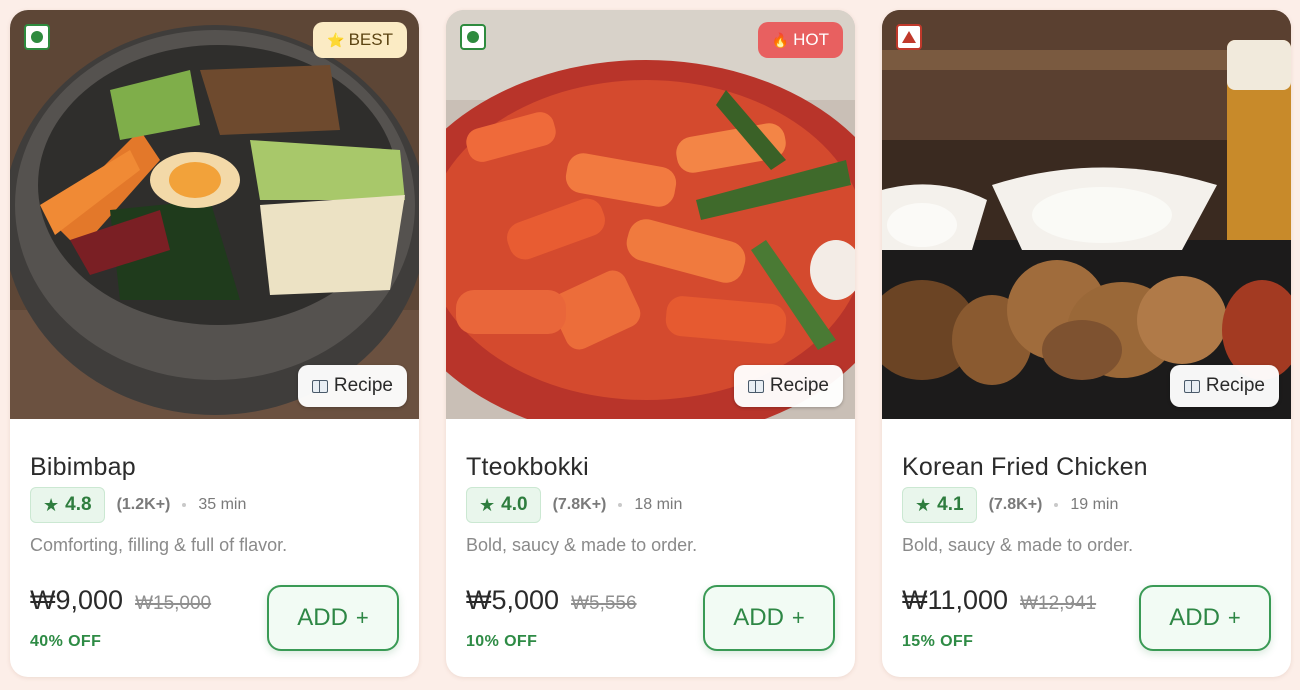 The width and height of the screenshot is (1300, 690). Describe the element at coordinates (83, 467) in the screenshot. I see `dish-name: Bibimbap` at that location.